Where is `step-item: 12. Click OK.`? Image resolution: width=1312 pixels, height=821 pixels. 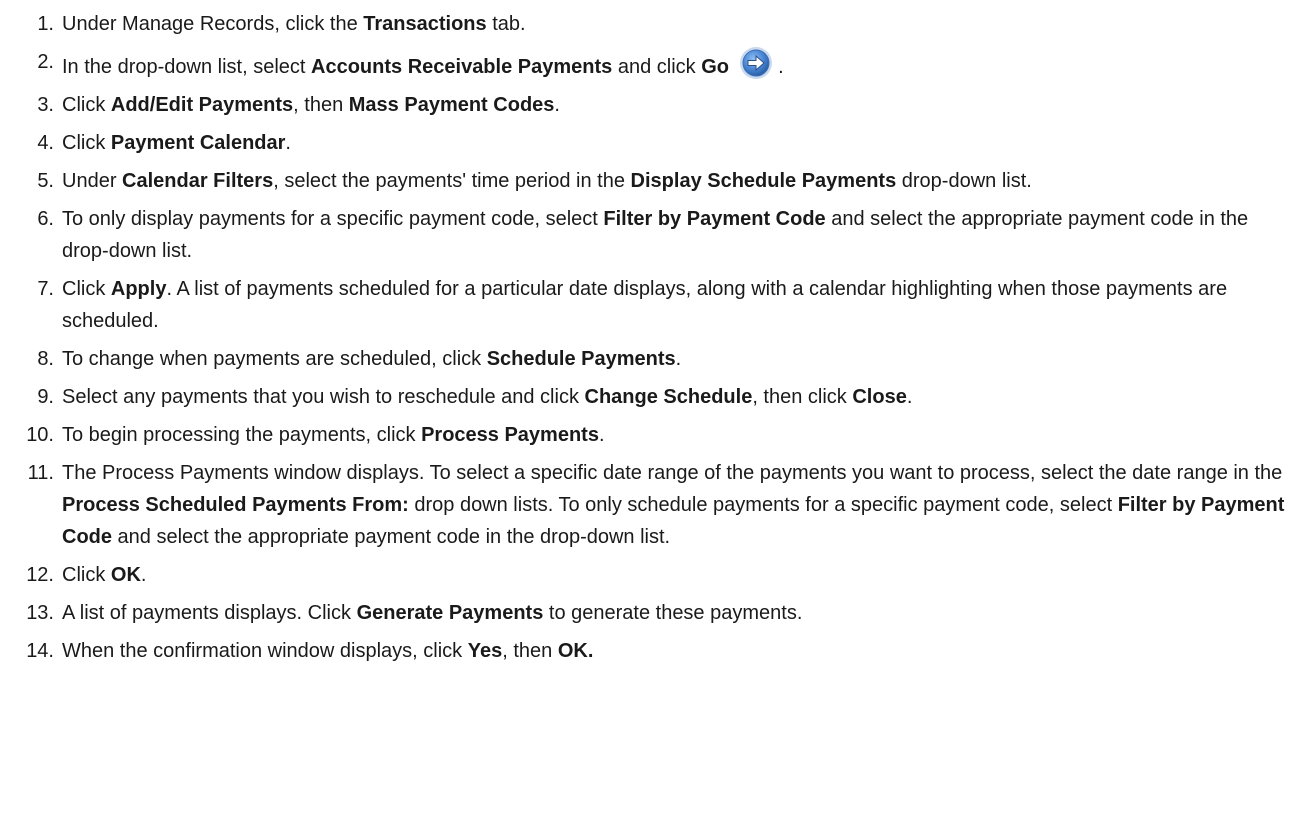 step-item: 12. Click OK. is located at coordinates (656, 575).